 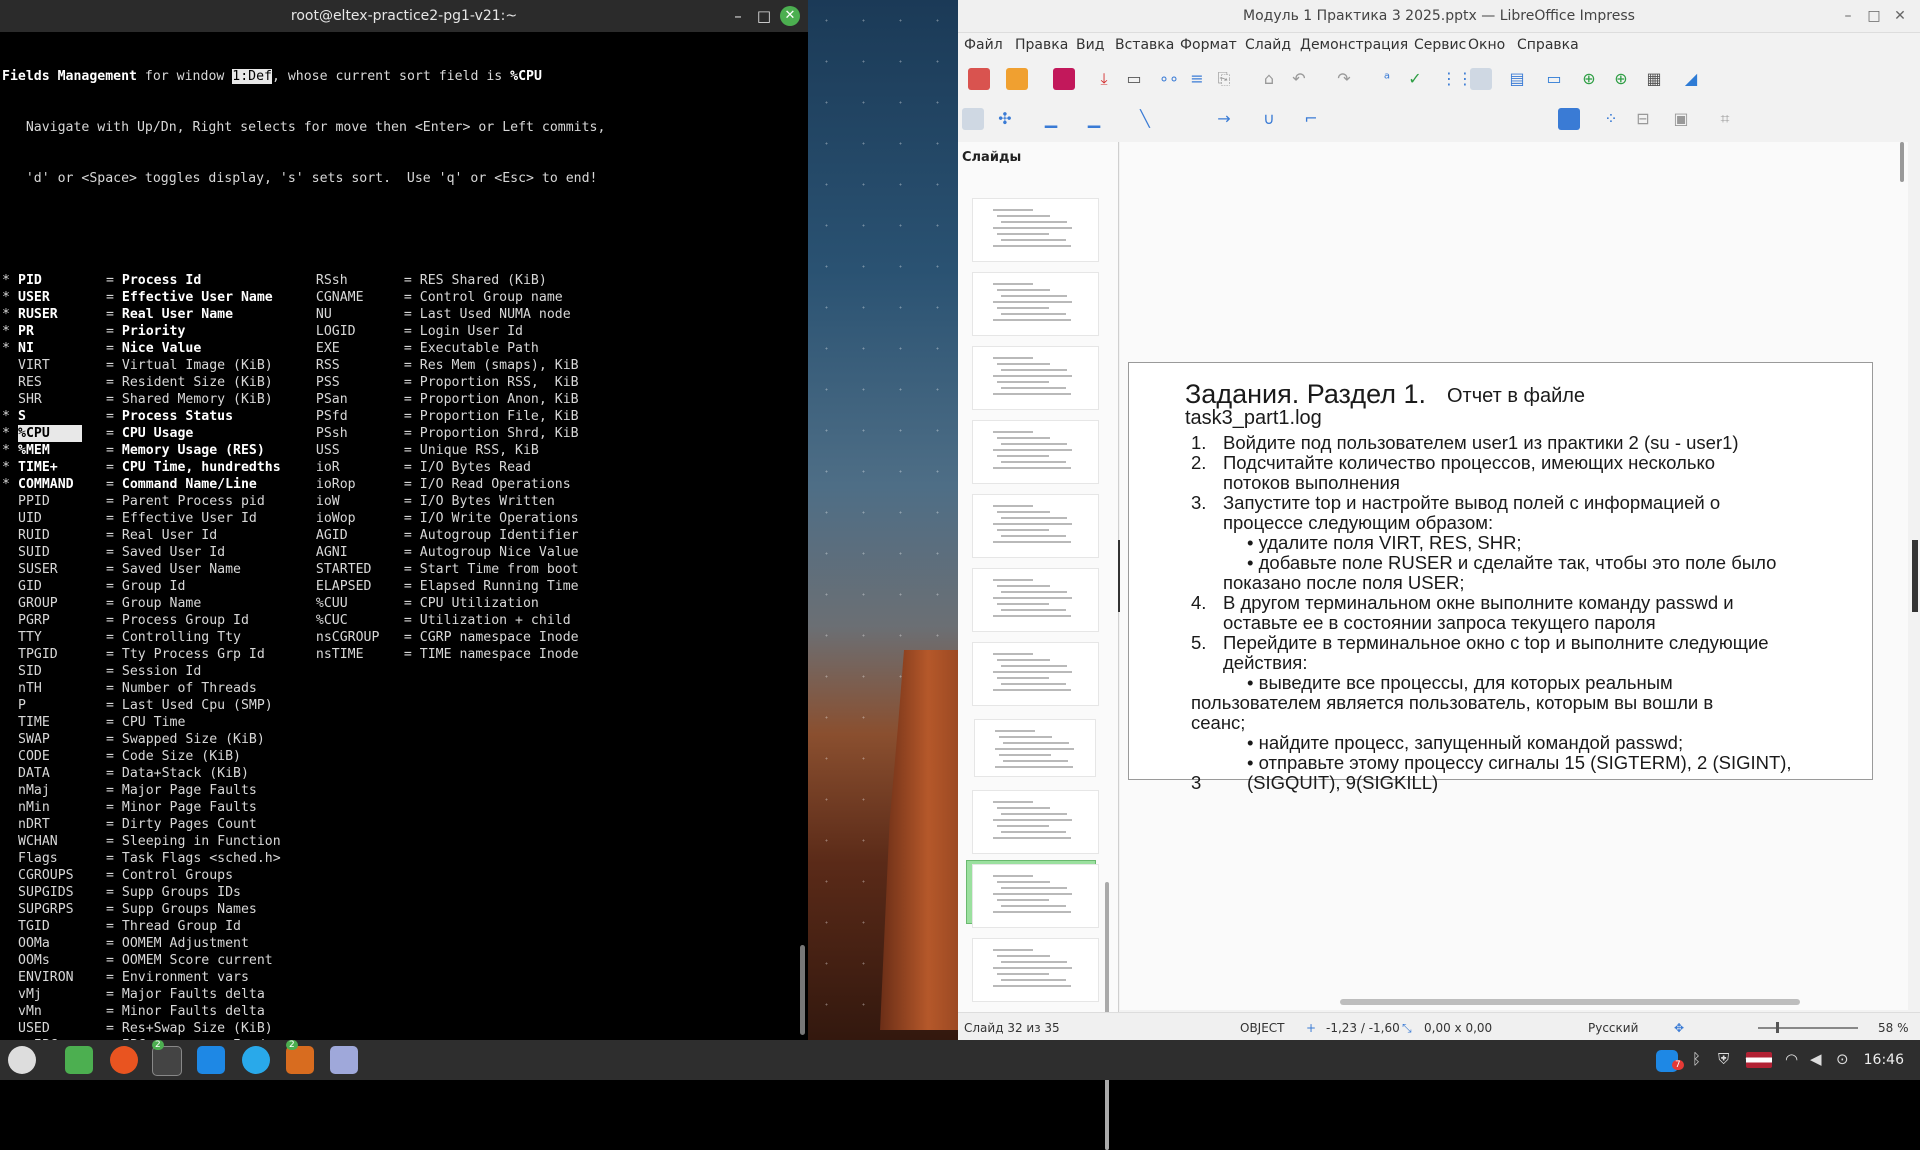 What do you see at coordinates (1643, 119) in the screenshot?
I see `align-icon: ⊟` at bounding box center [1643, 119].